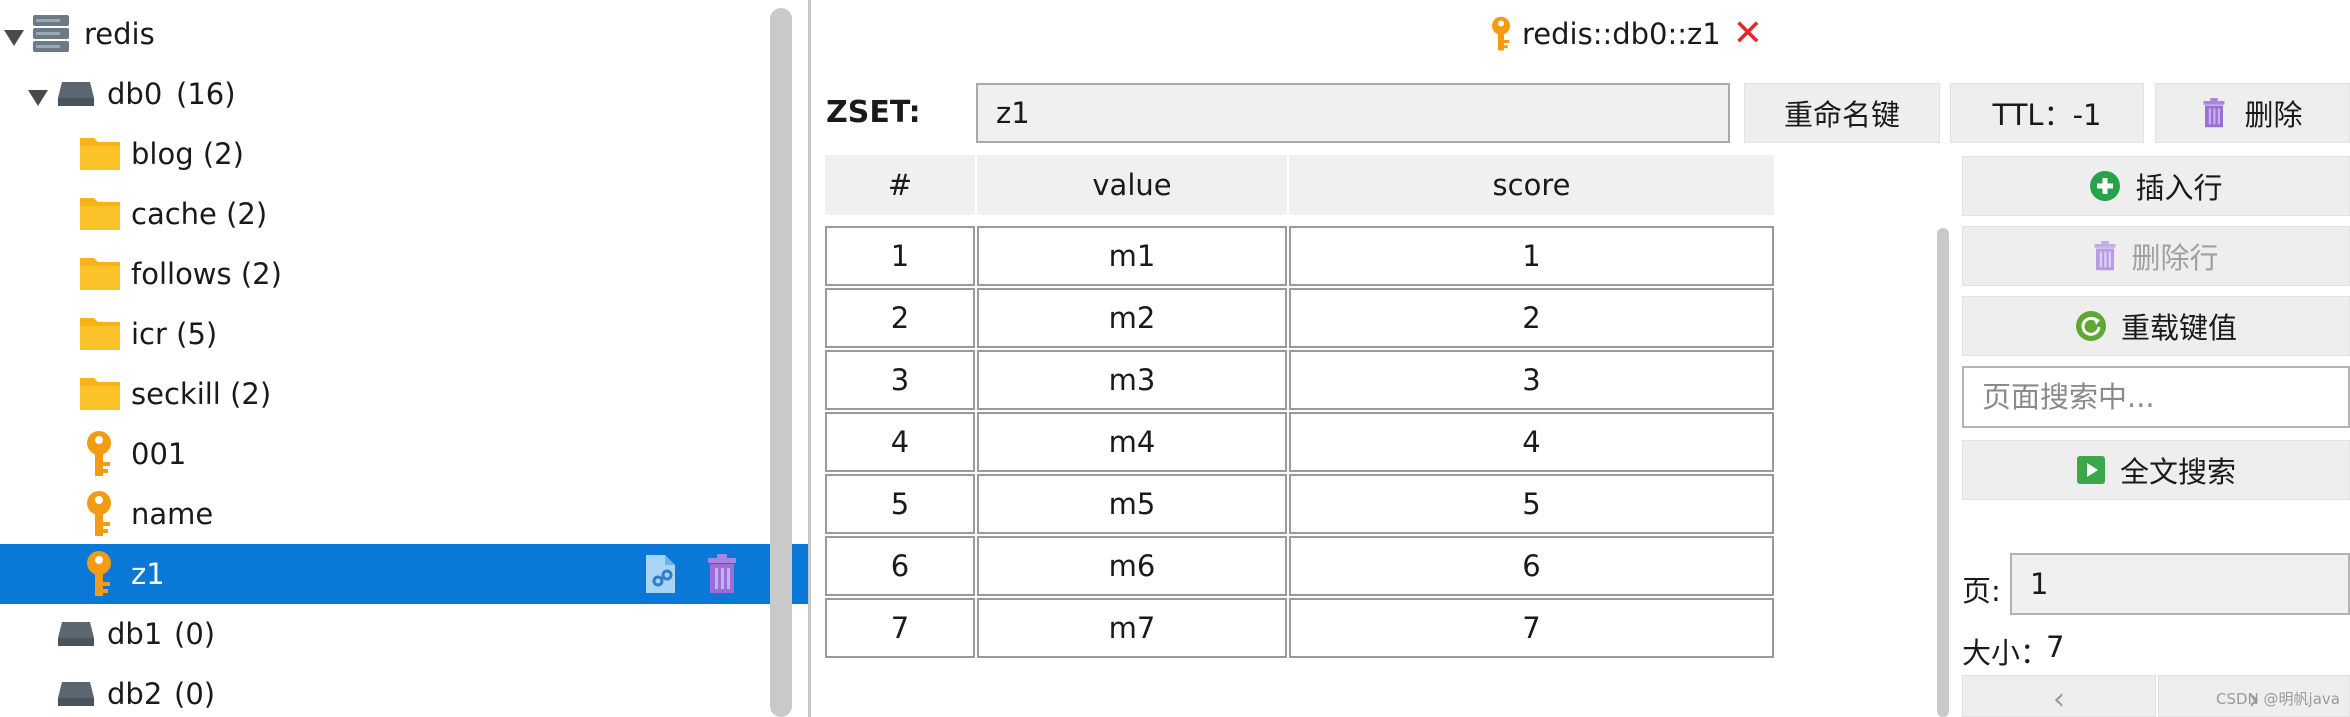 The image size is (2350, 717). I want to click on watermark: CSDN @明帆java, so click(2278, 699).